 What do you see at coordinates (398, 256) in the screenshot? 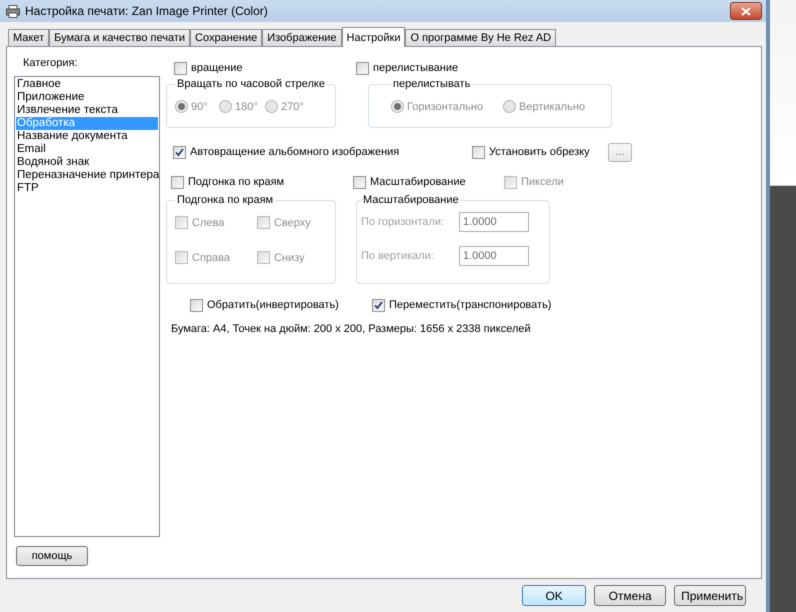
I see `field-label: По вертикали:` at bounding box center [398, 256].